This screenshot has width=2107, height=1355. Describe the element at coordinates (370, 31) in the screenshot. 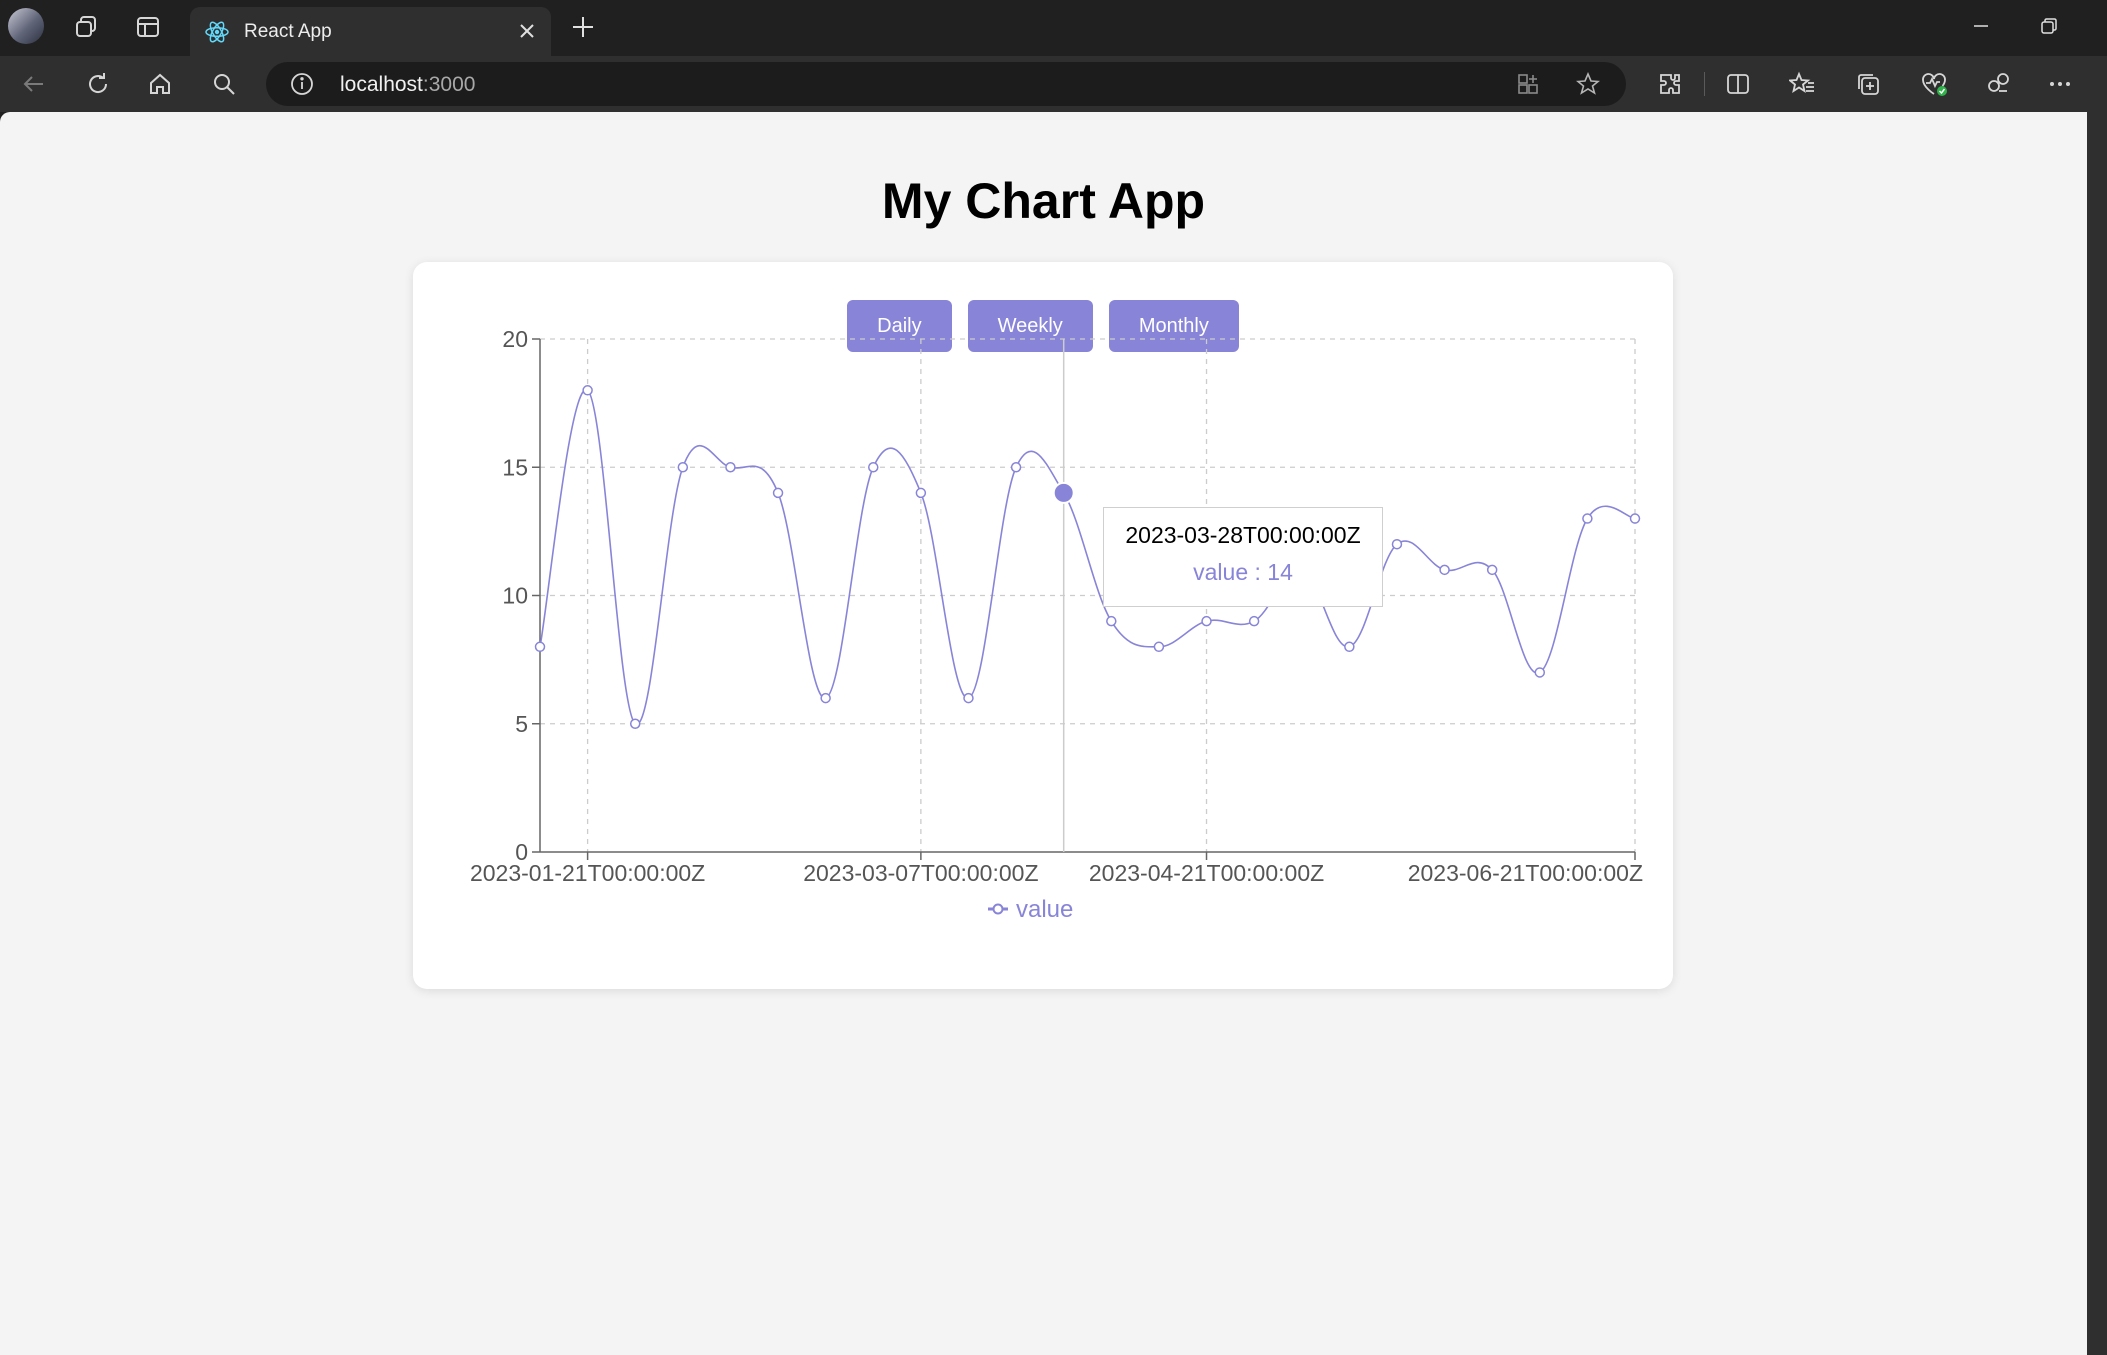

I see `tab-react-app: React App` at that location.